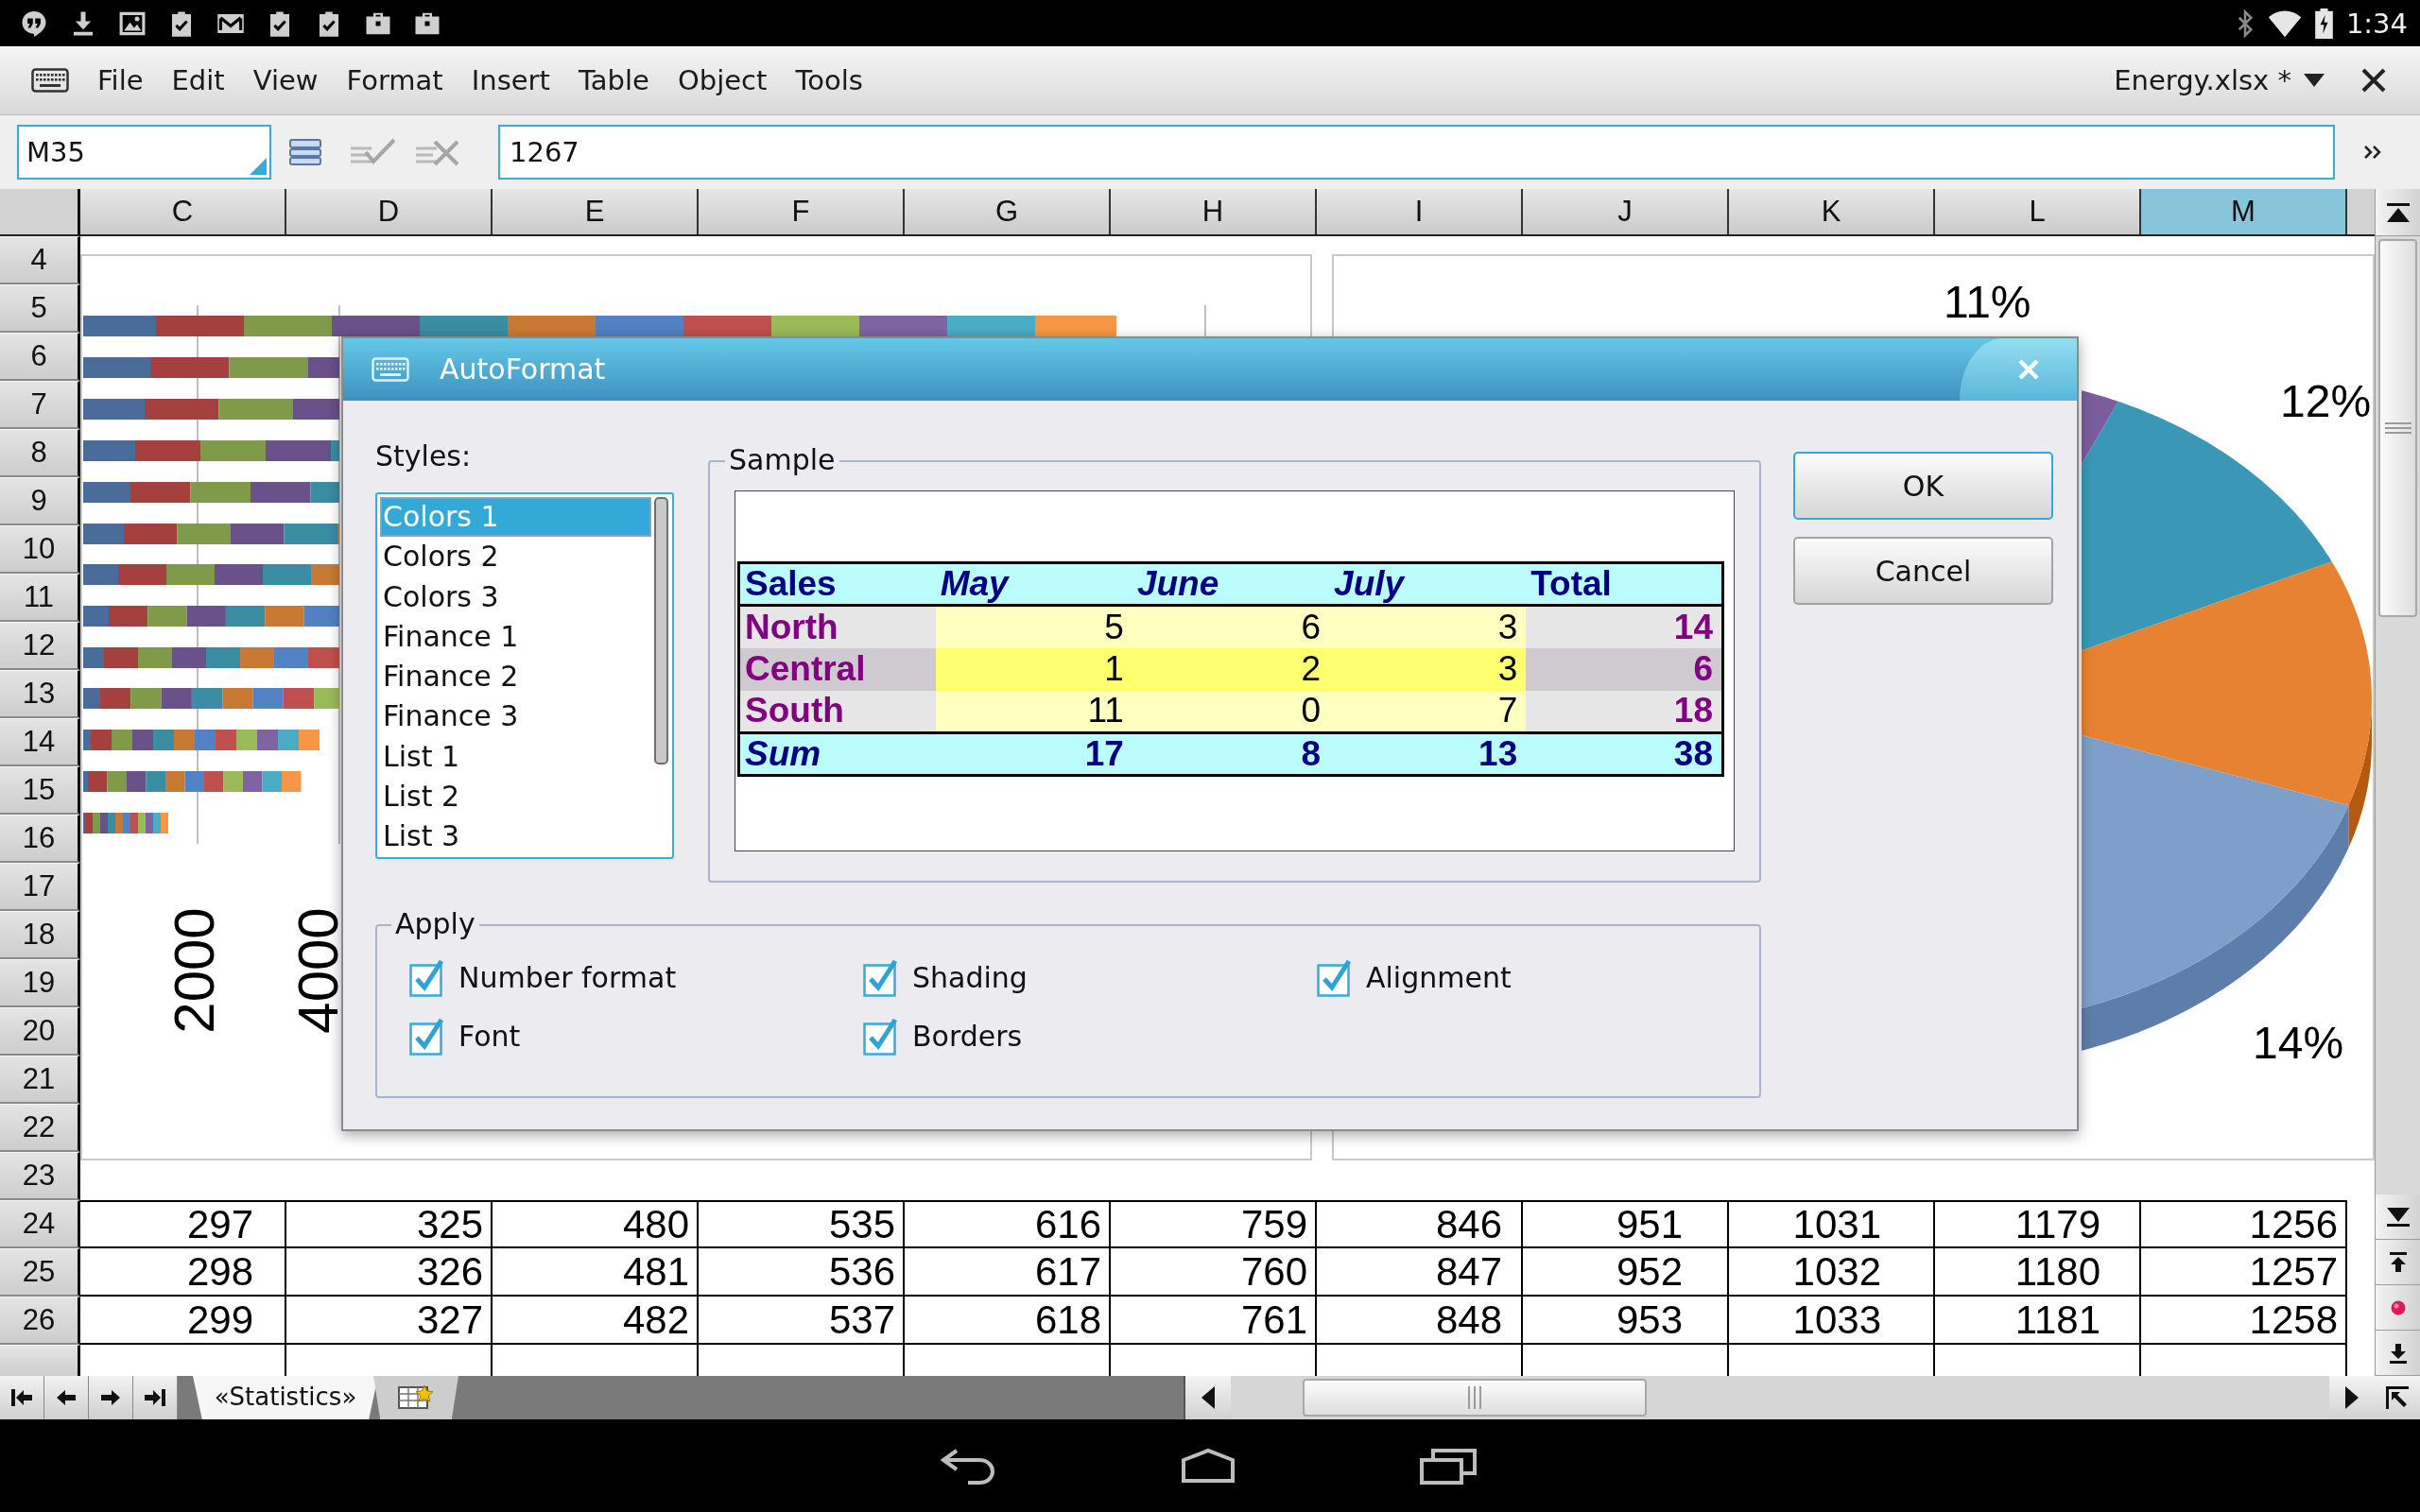 The image size is (2420, 1512). What do you see at coordinates (837, 584) in the screenshot?
I see `table-cell: Sales` at bounding box center [837, 584].